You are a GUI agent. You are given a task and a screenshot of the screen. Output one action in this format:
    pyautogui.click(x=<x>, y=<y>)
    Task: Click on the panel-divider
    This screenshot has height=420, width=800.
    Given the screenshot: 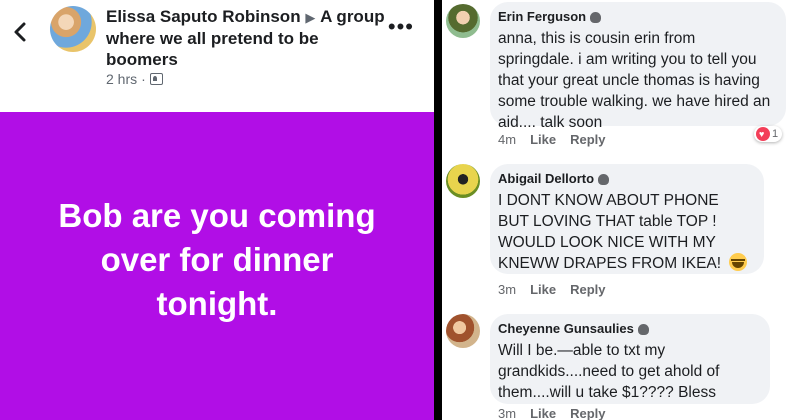 What is the action you would take?
    pyautogui.click(x=438, y=210)
    